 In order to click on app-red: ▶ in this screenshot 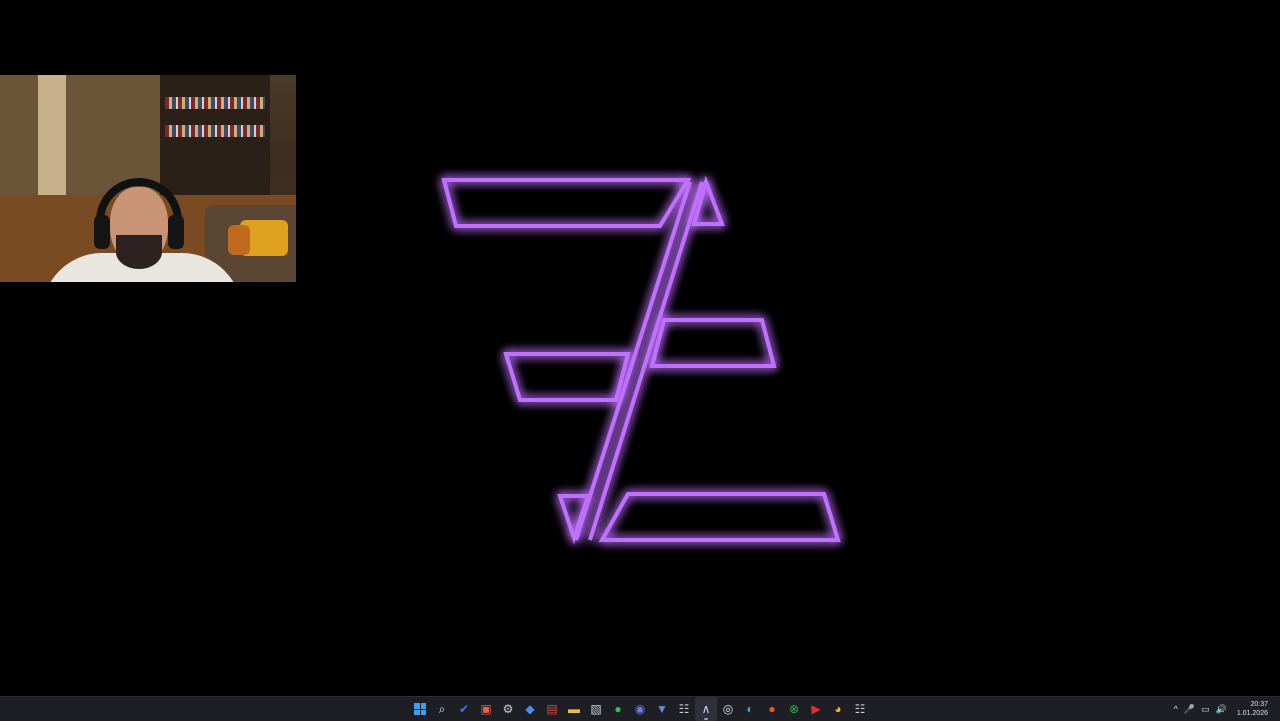, I will do `click(816, 709)`.